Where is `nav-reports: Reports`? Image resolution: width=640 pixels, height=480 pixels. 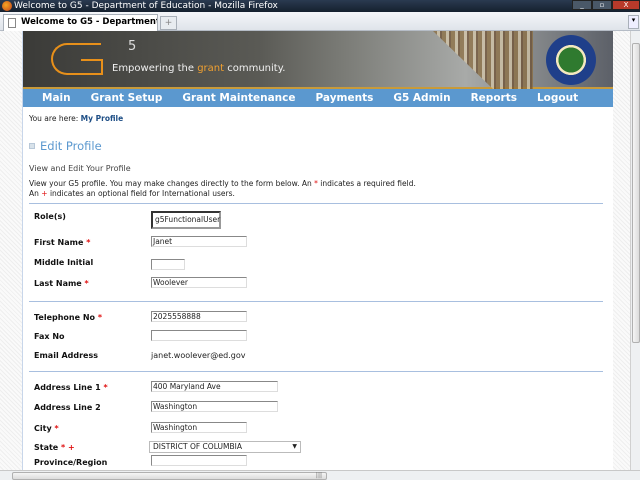 nav-reports: Reports is located at coordinates (494, 98).